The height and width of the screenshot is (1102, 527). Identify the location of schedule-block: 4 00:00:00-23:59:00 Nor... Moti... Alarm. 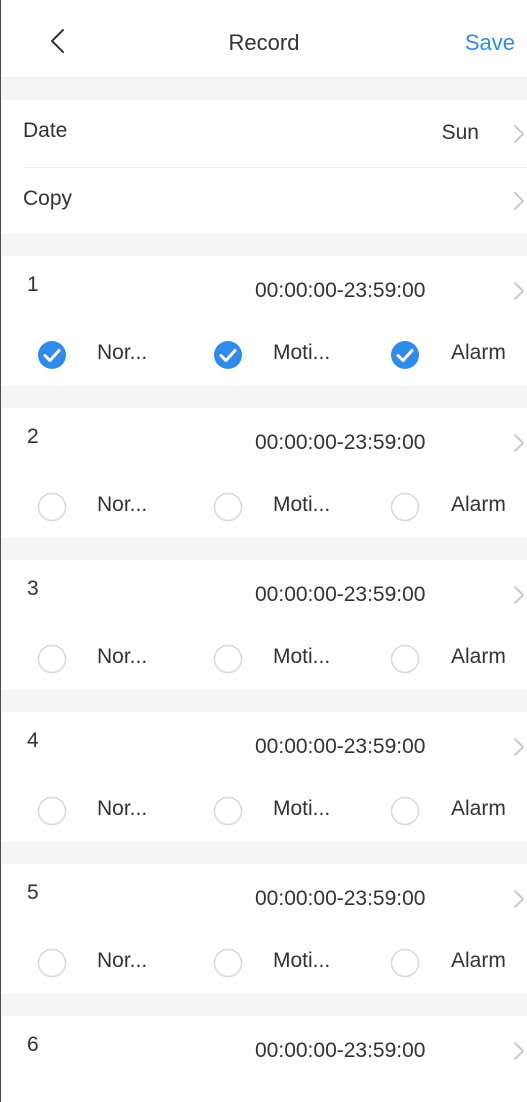
(264, 777).